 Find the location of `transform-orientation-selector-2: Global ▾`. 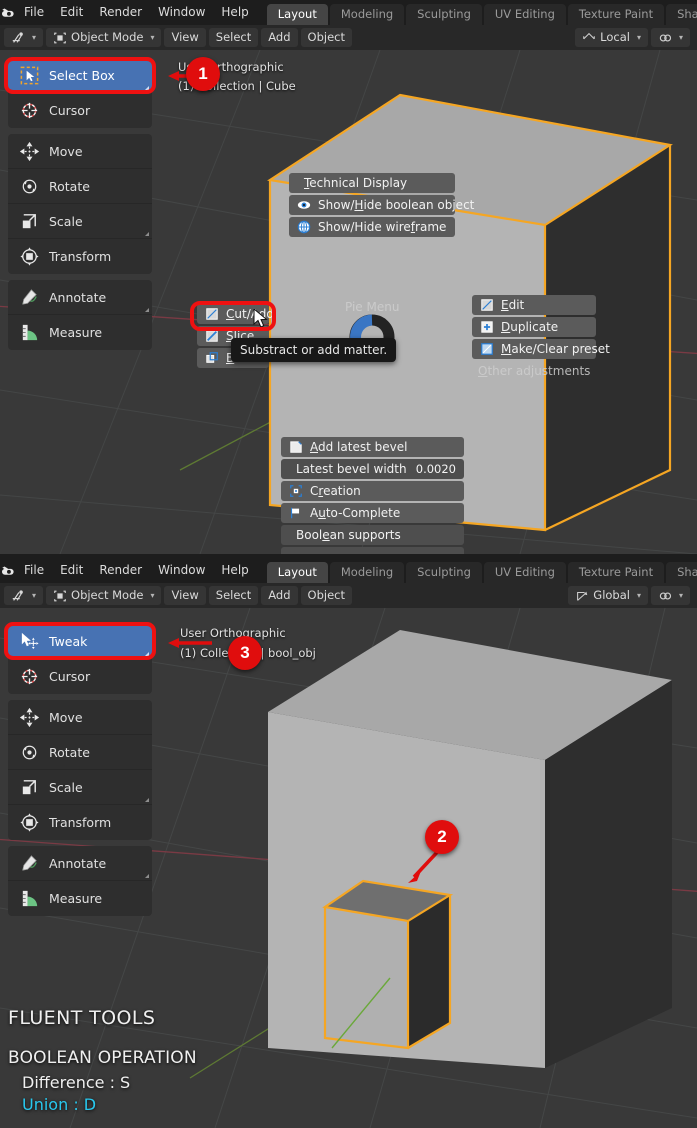

transform-orientation-selector-2: Global ▾ is located at coordinates (608, 595).